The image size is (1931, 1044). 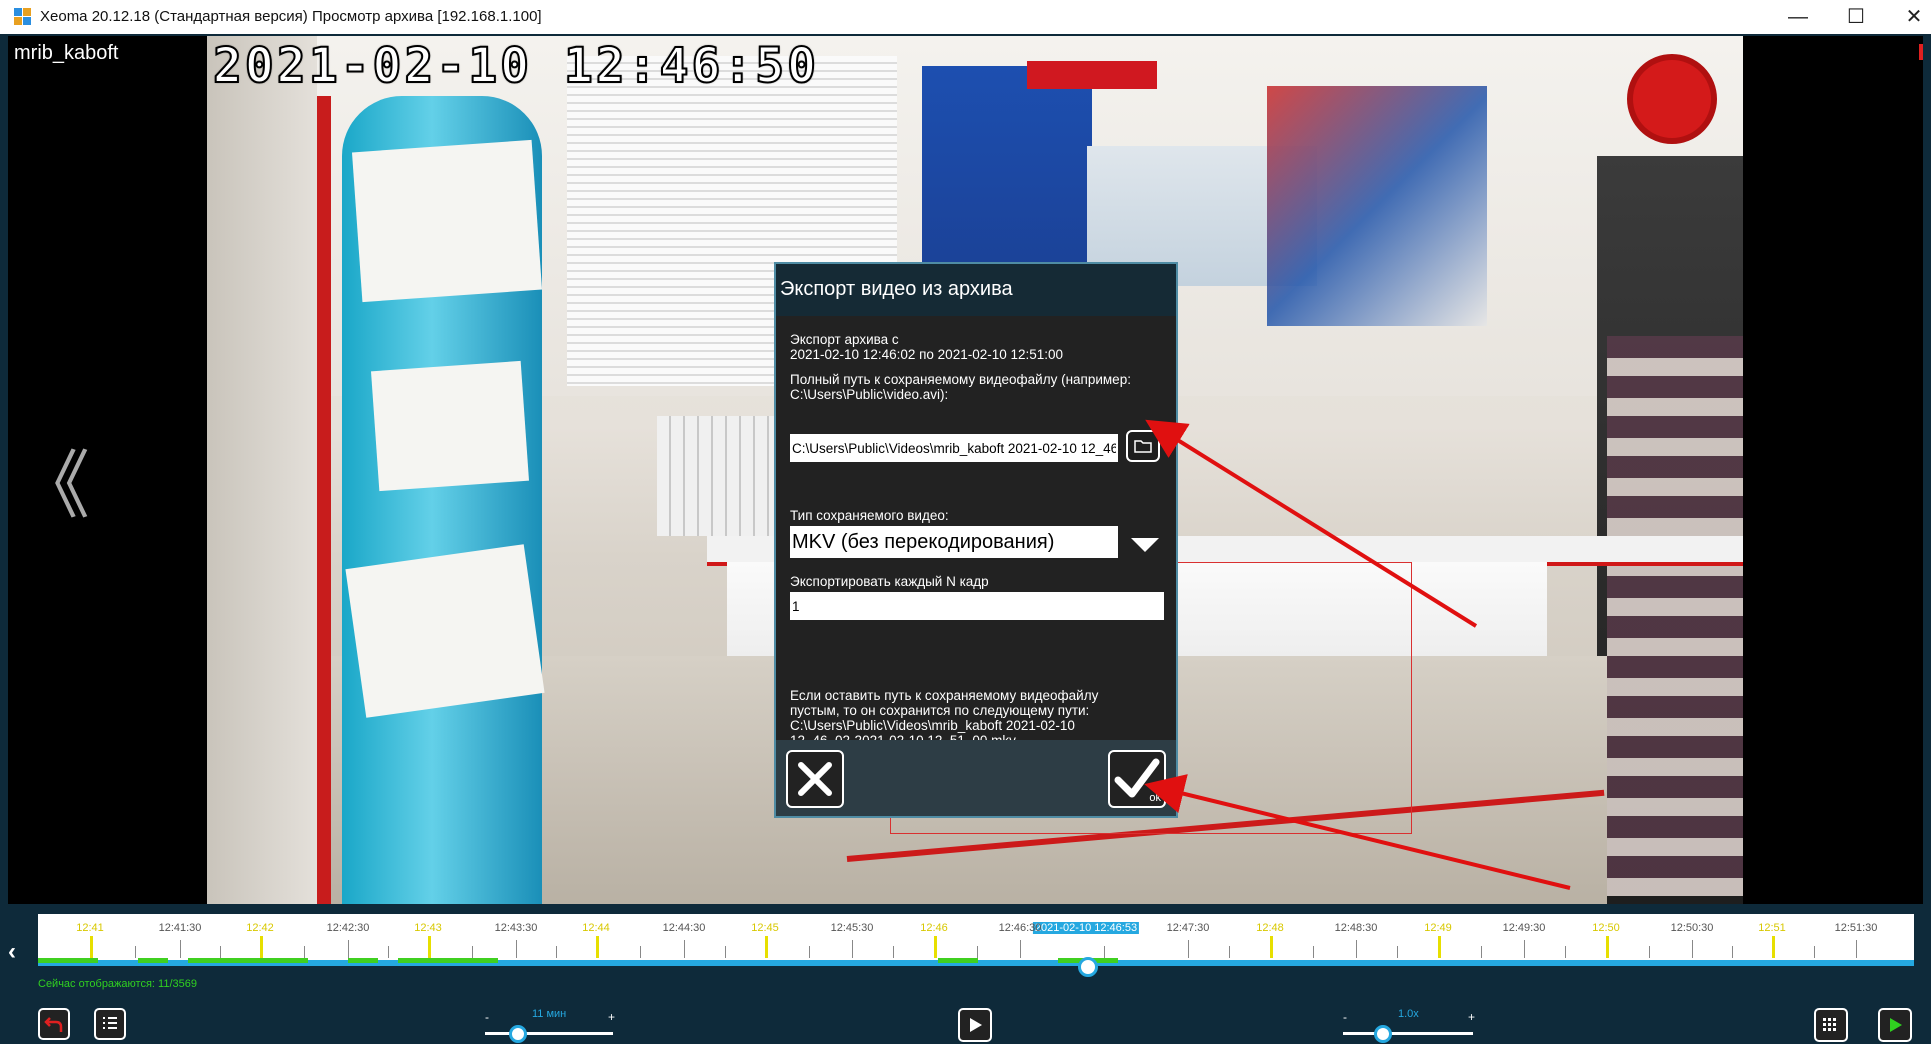 I want to click on dropdown-arrow-icon, so click(x=1145, y=545).